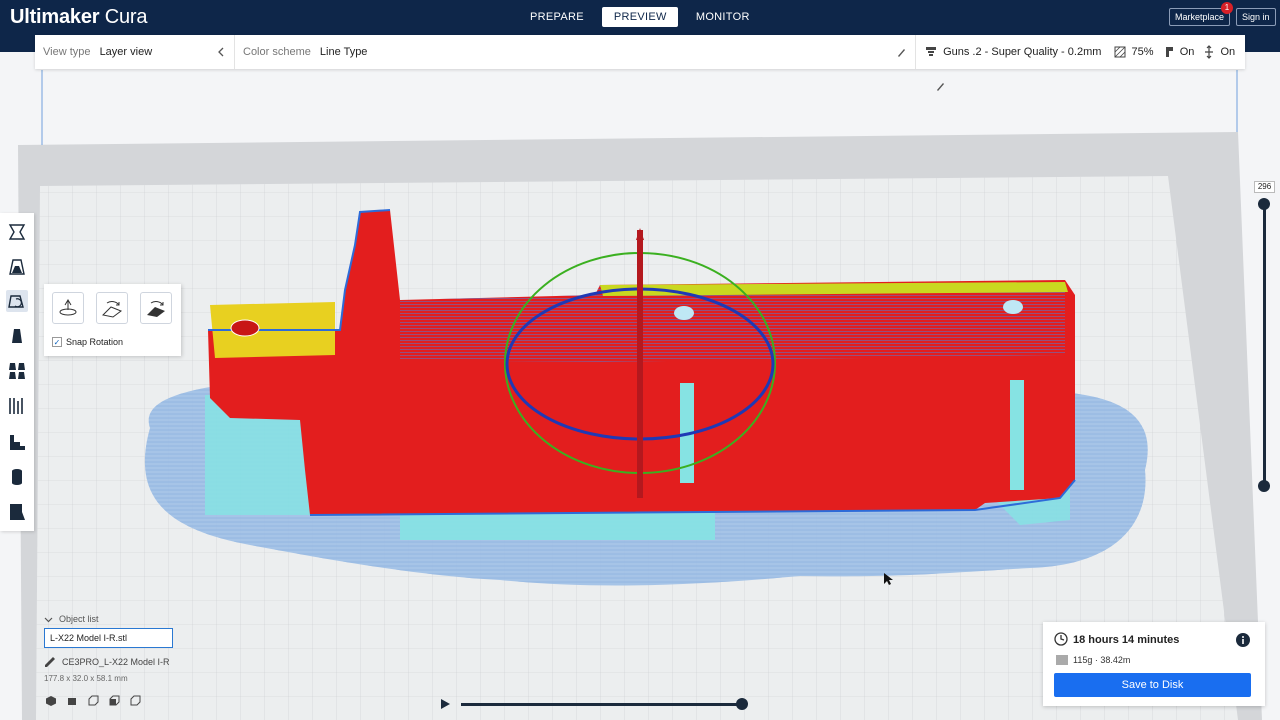  I want to click on view-type-label: View type, so click(67, 52).